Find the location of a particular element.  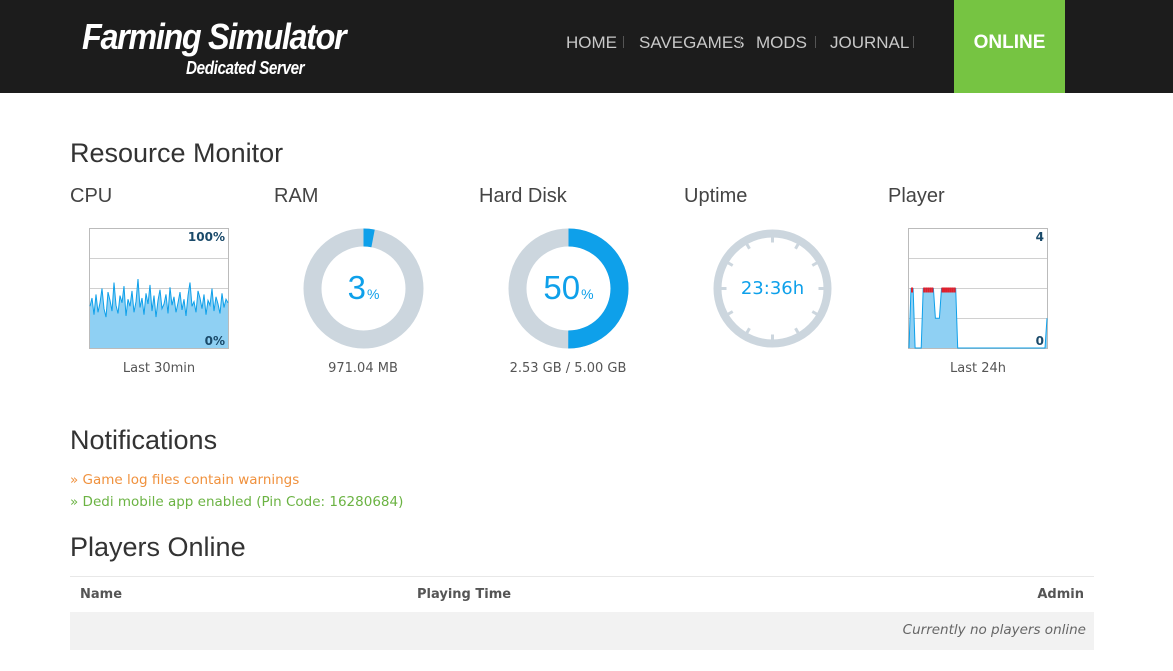

server-status-badge: ONLINE is located at coordinates (1009, 46).